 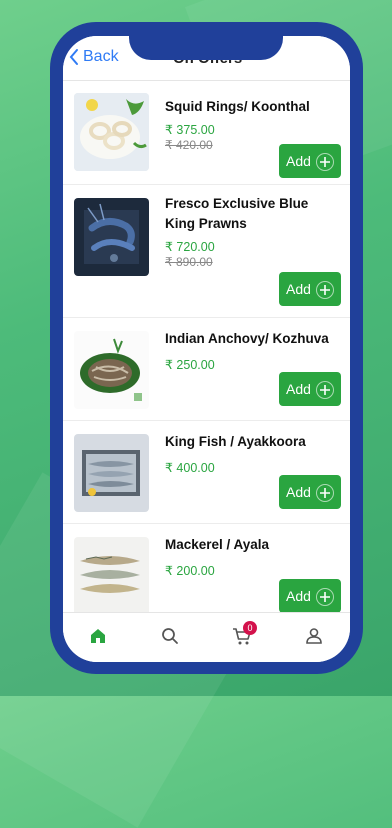 I want to click on home-icon, so click(x=98, y=636).